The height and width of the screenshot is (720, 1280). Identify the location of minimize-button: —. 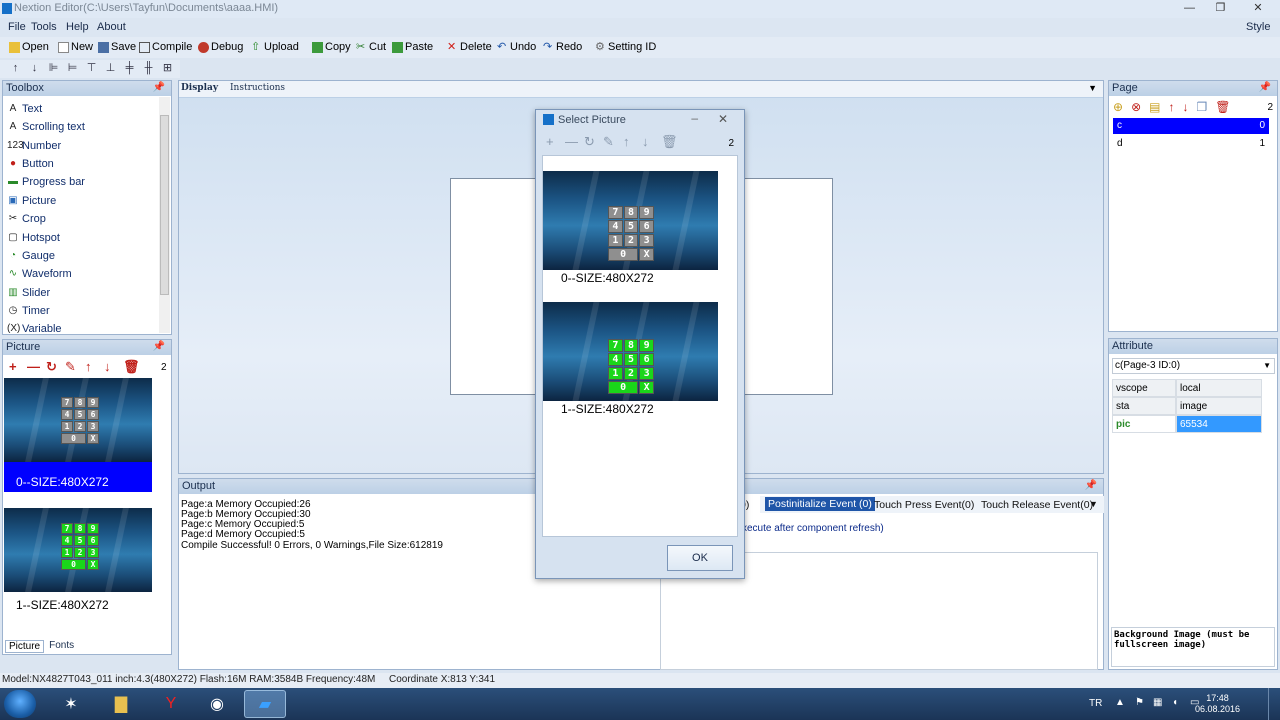
(1189, 9).